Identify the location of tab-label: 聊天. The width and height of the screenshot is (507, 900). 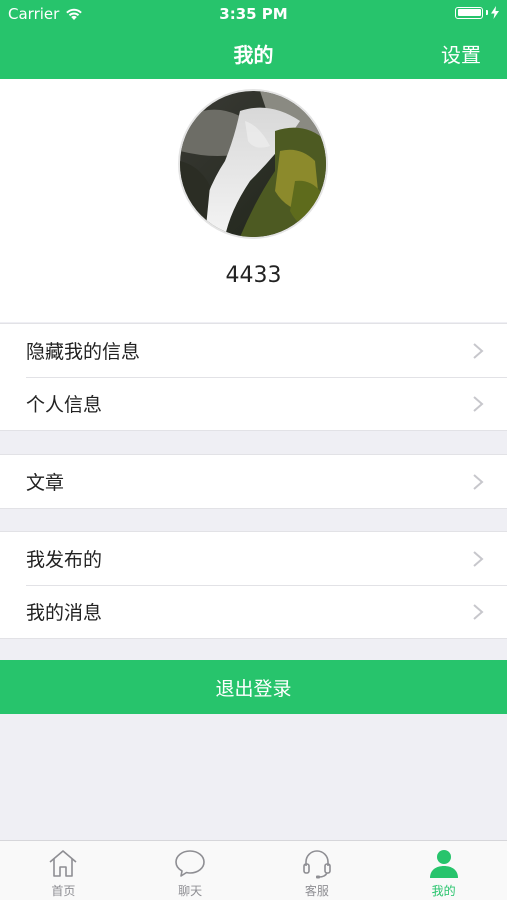
(190, 891).